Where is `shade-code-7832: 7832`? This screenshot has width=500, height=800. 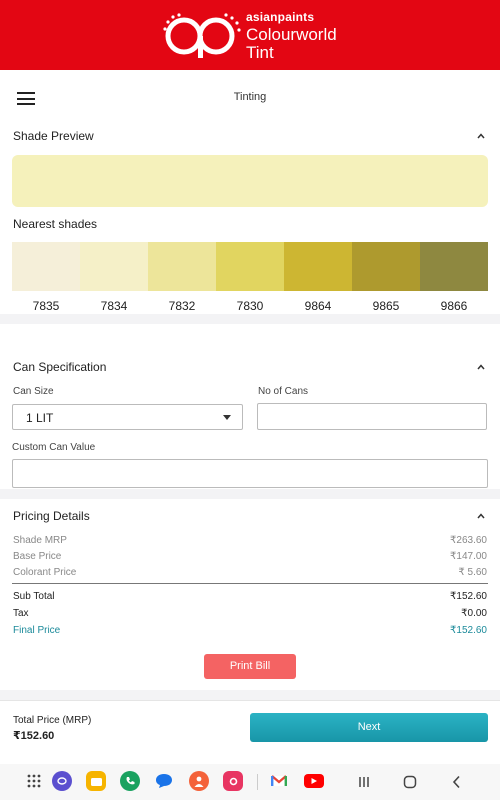 shade-code-7832: 7832 is located at coordinates (182, 306).